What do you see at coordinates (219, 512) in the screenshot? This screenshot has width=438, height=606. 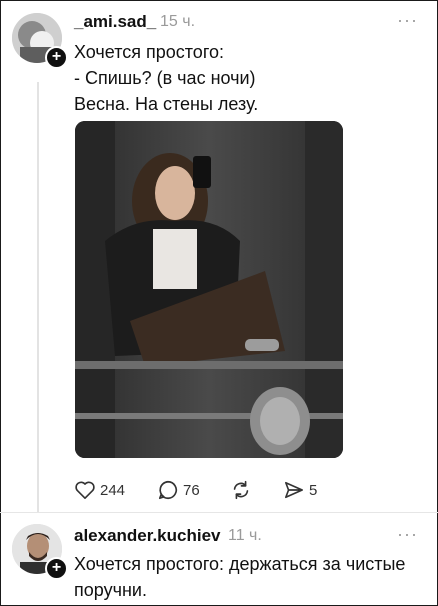 I see `post-divider` at bounding box center [219, 512].